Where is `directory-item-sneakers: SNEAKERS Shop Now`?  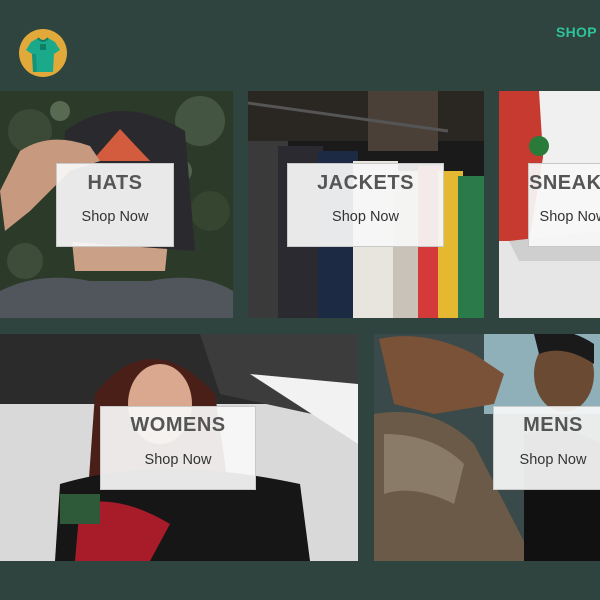
directory-item-sneakers: SNEAKERS Shop Now is located at coordinates (549, 204).